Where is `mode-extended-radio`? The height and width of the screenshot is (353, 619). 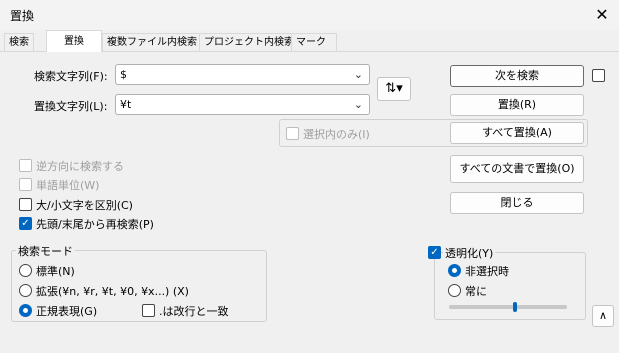 mode-extended-radio is located at coordinates (25, 290).